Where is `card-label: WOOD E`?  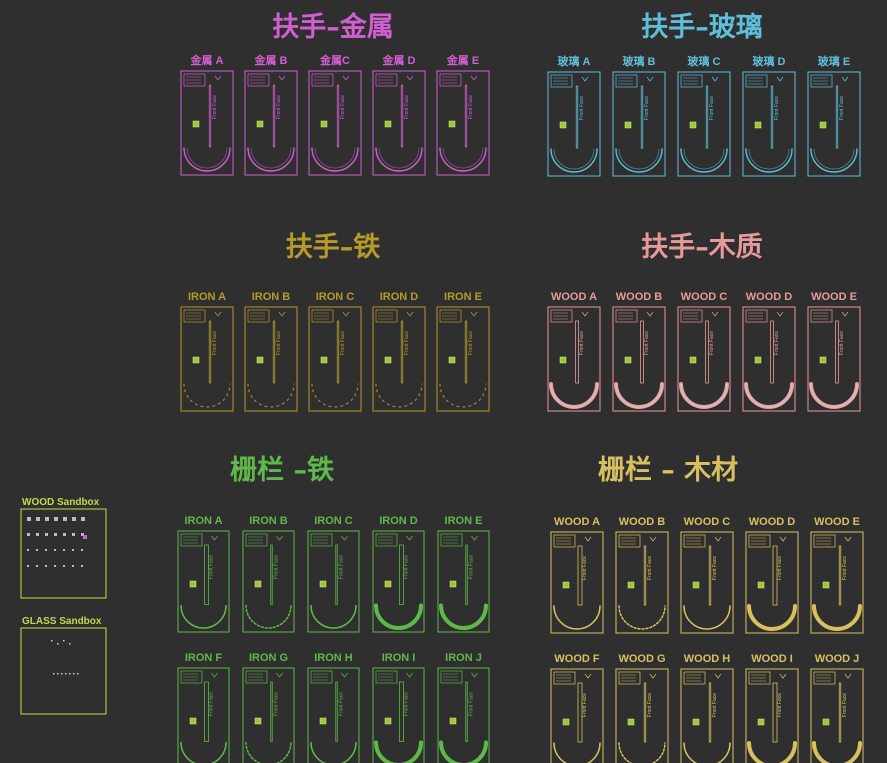 card-label: WOOD E is located at coordinates (837, 522).